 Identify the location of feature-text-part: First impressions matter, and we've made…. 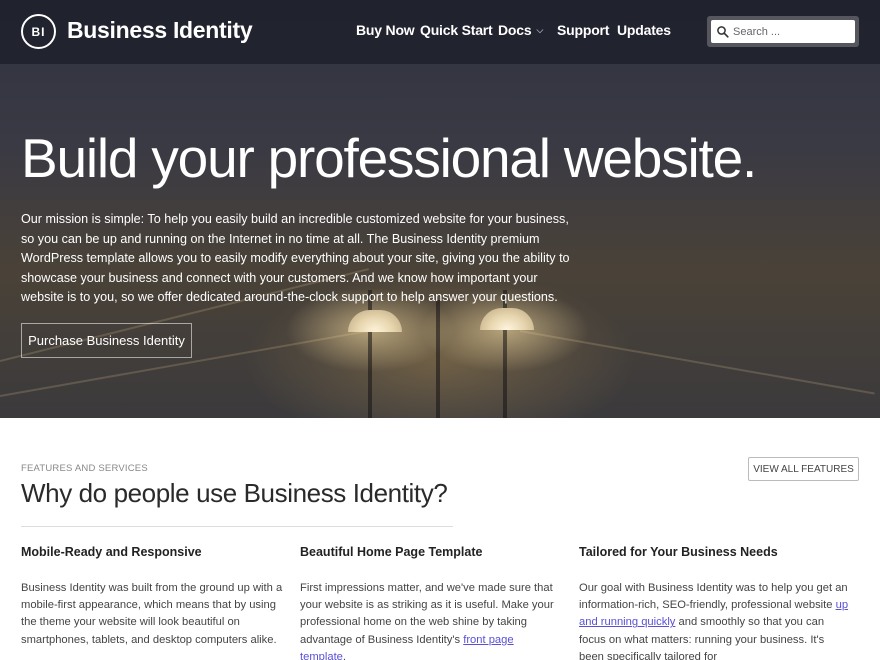
(427, 614).